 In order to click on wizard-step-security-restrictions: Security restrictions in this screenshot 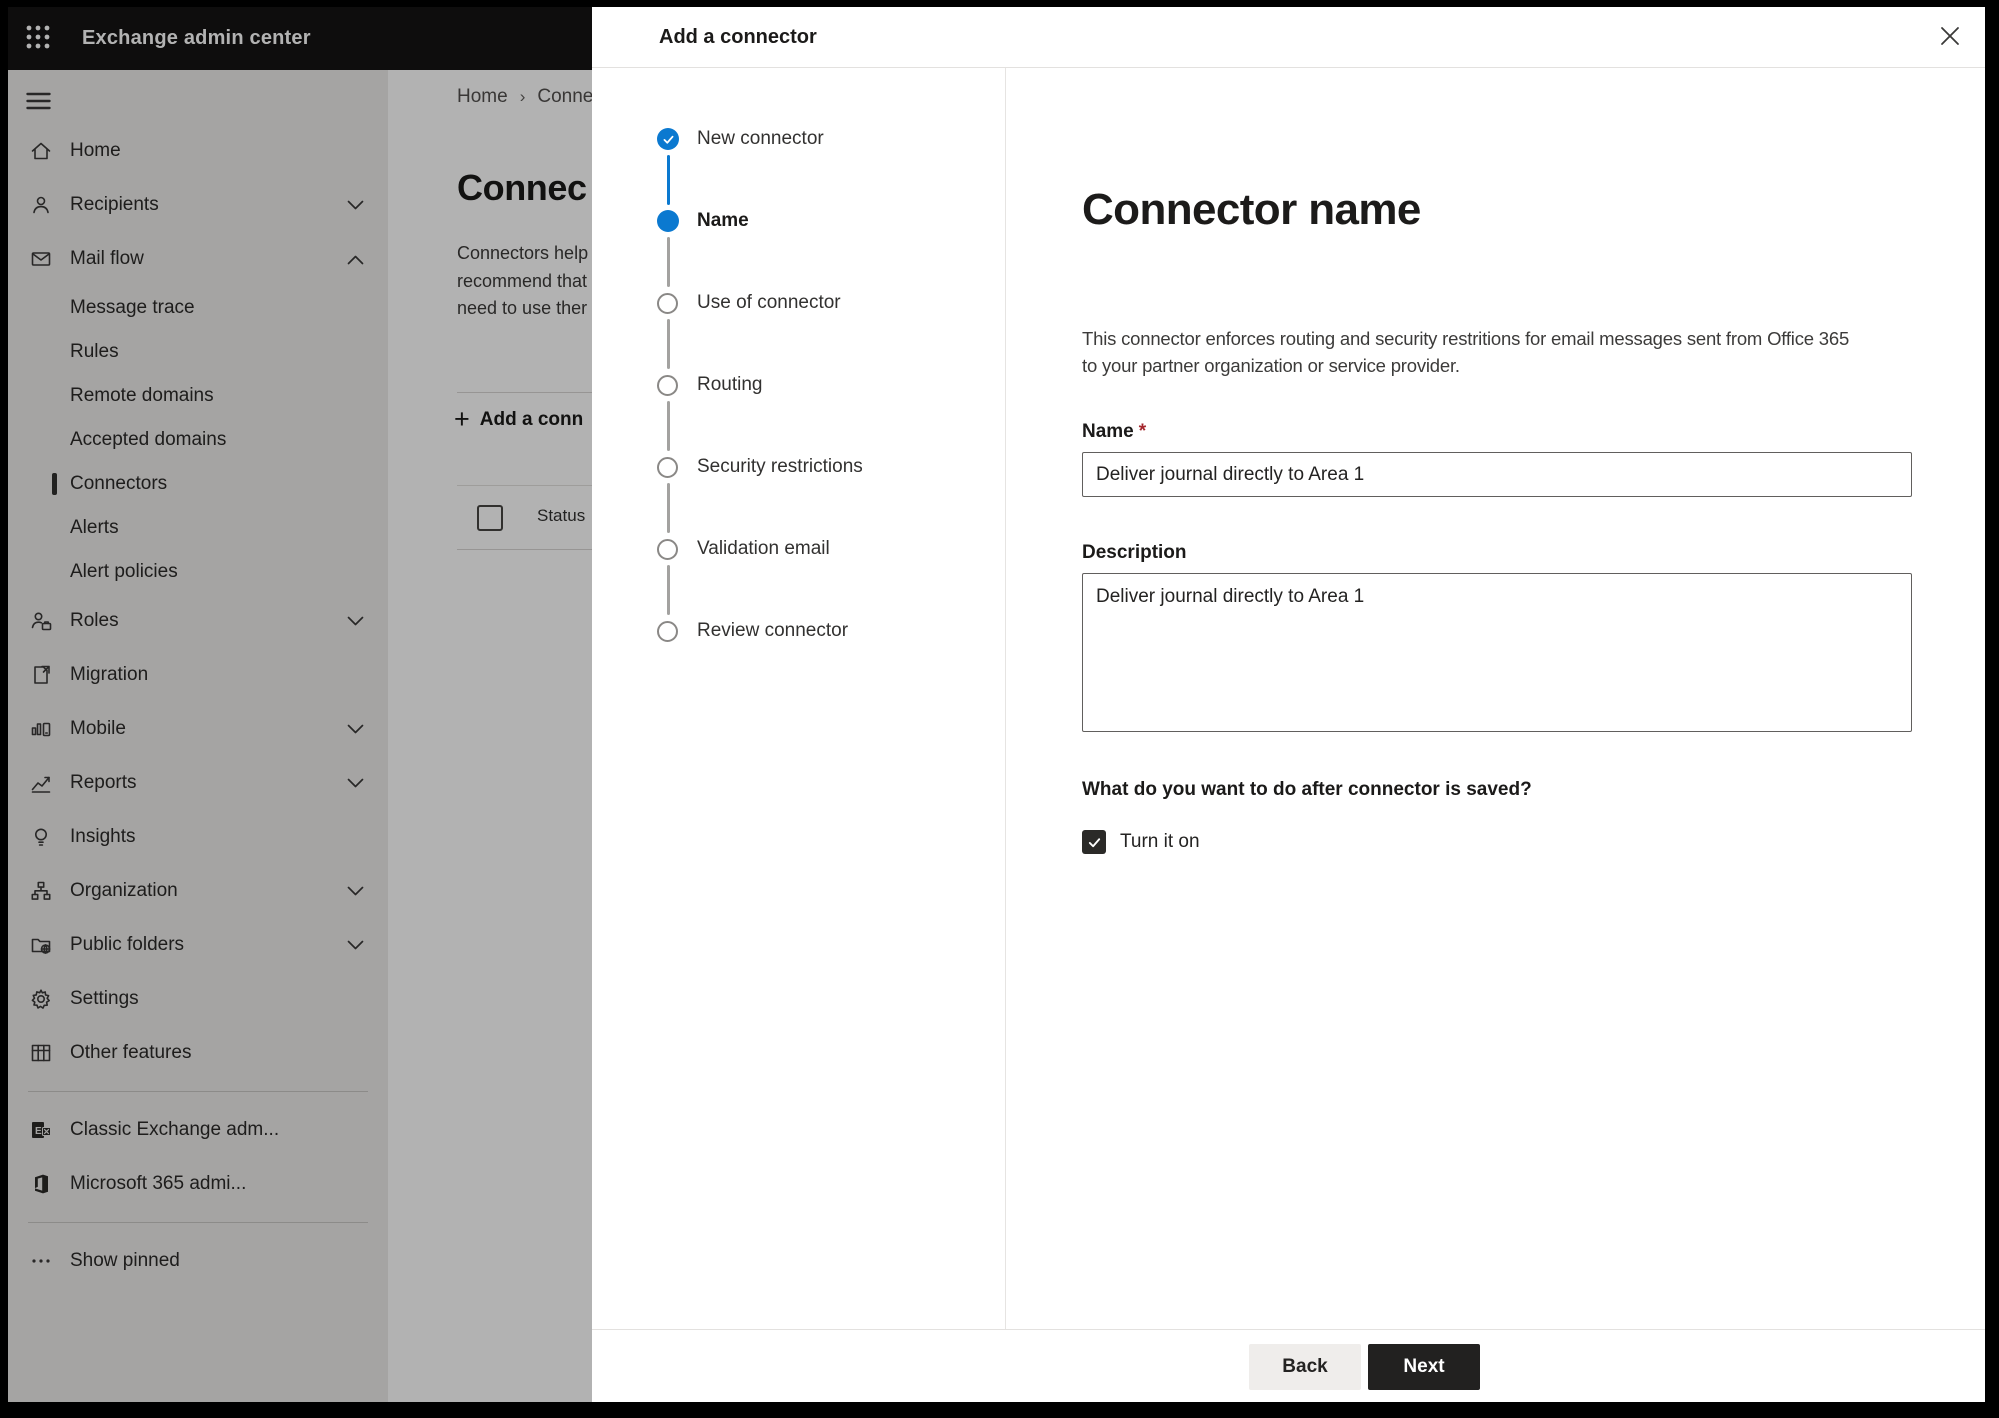, I will do `click(727, 467)`.